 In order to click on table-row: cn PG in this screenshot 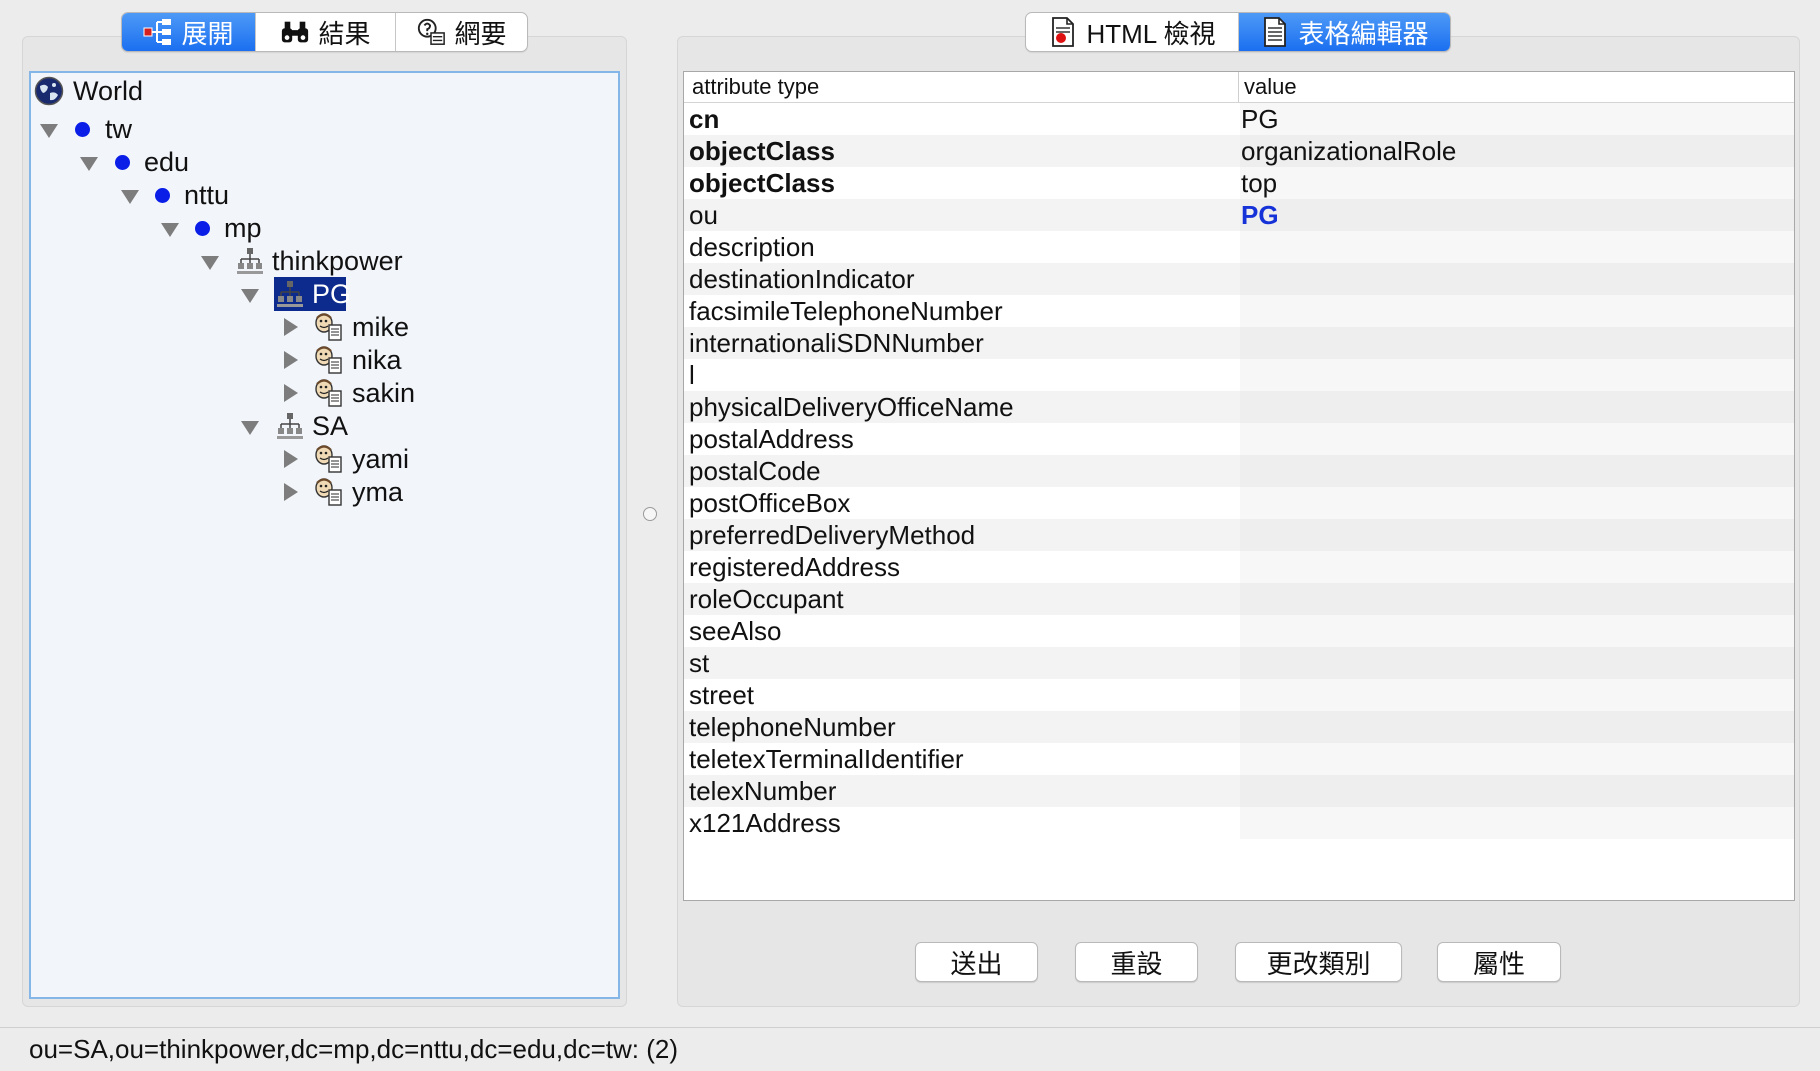, I will do `click(1239, 119)`.